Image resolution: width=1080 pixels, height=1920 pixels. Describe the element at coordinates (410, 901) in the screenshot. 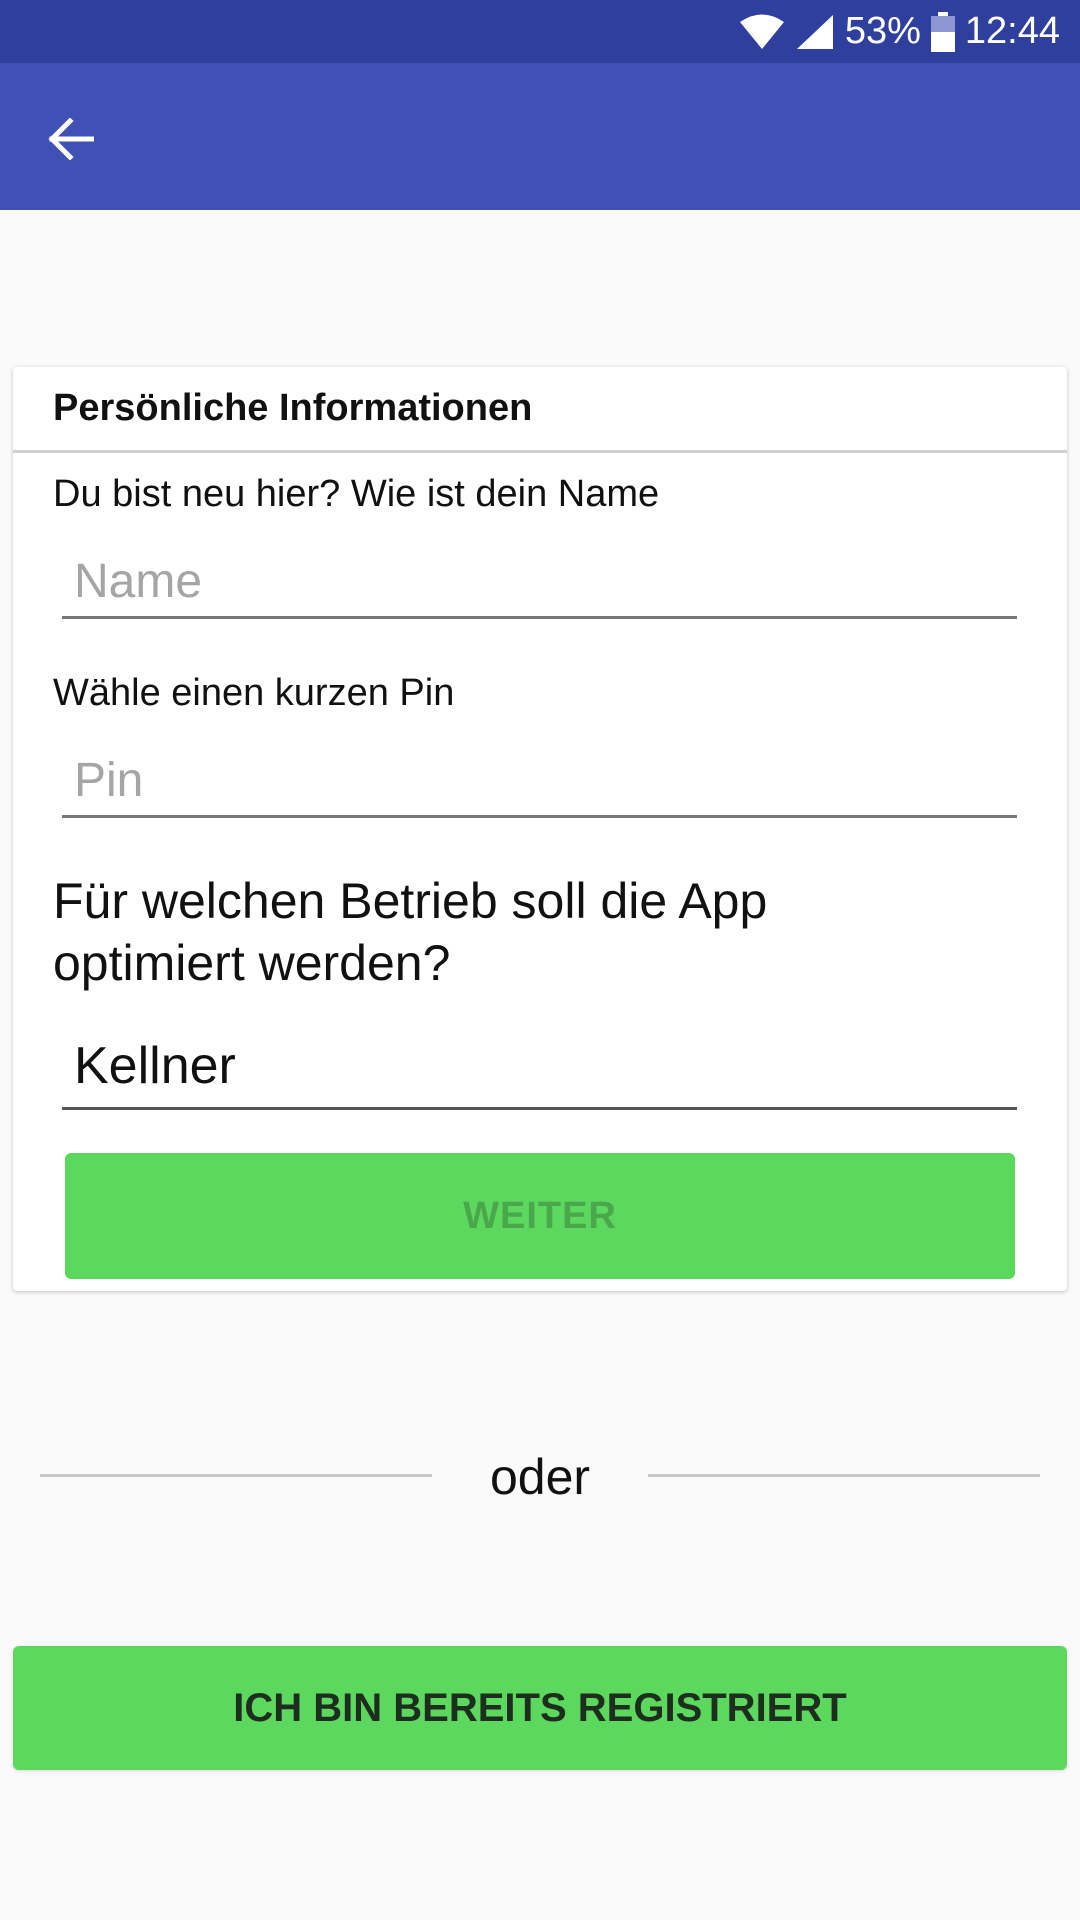

I see `business-question-line1: Für welchen Betrieb soll die App` at that location.